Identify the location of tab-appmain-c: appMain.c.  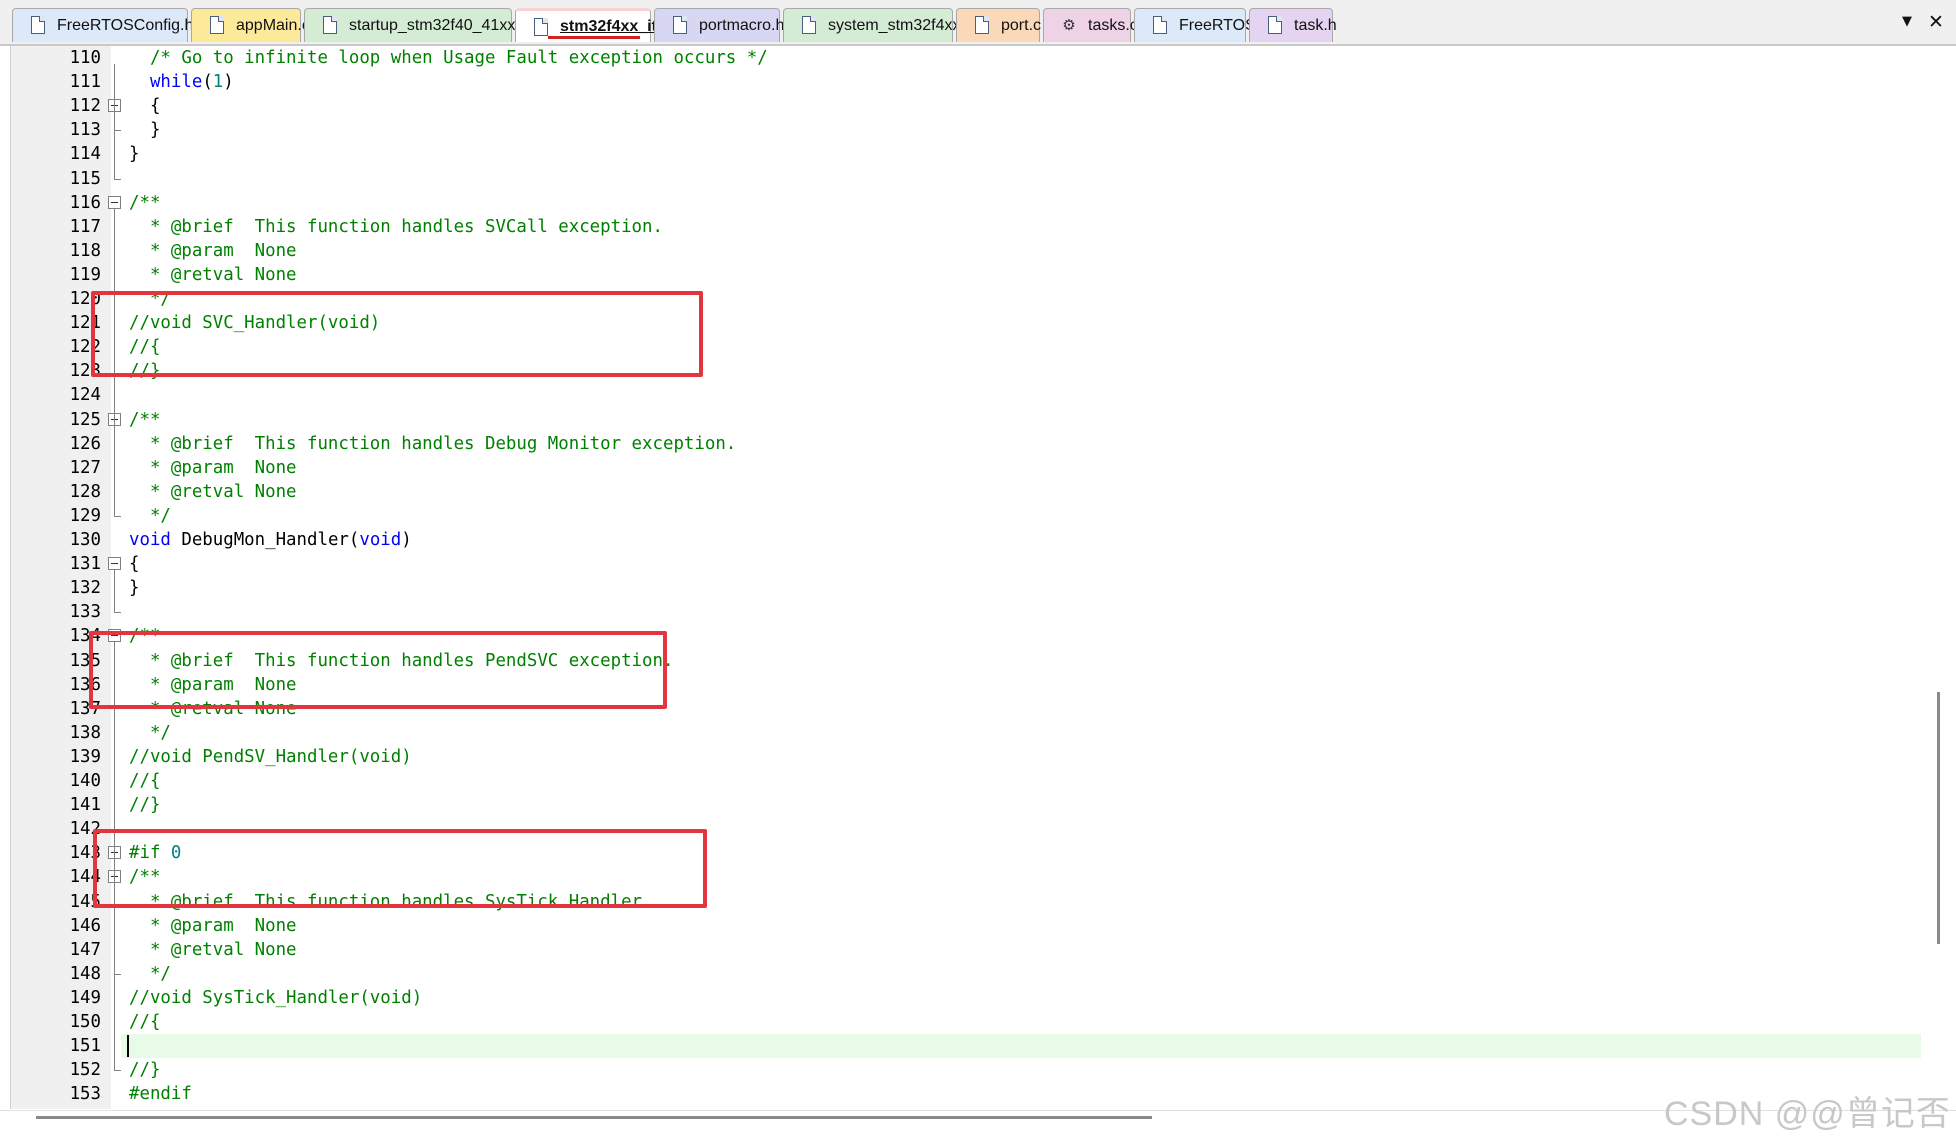
(250, 25).